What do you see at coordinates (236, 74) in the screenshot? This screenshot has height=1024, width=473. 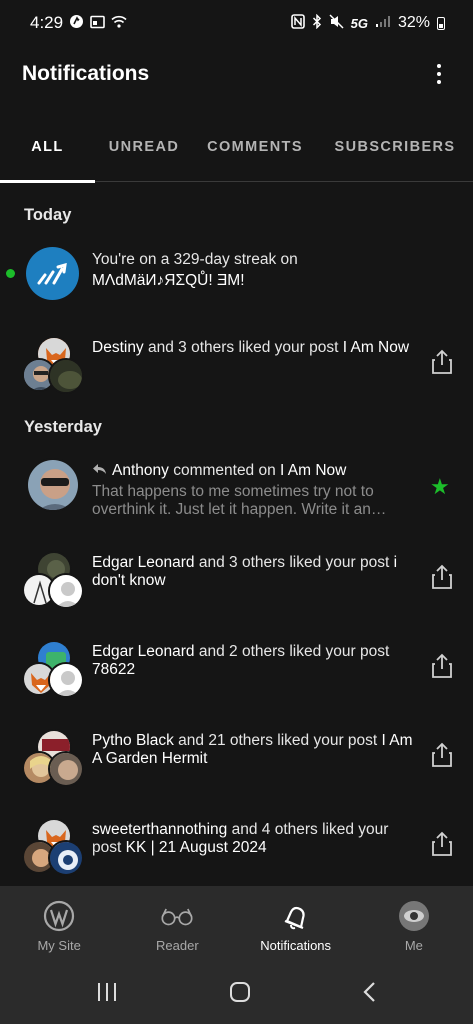 I see `app-header: Notifications` at bounding box center [236, 74].